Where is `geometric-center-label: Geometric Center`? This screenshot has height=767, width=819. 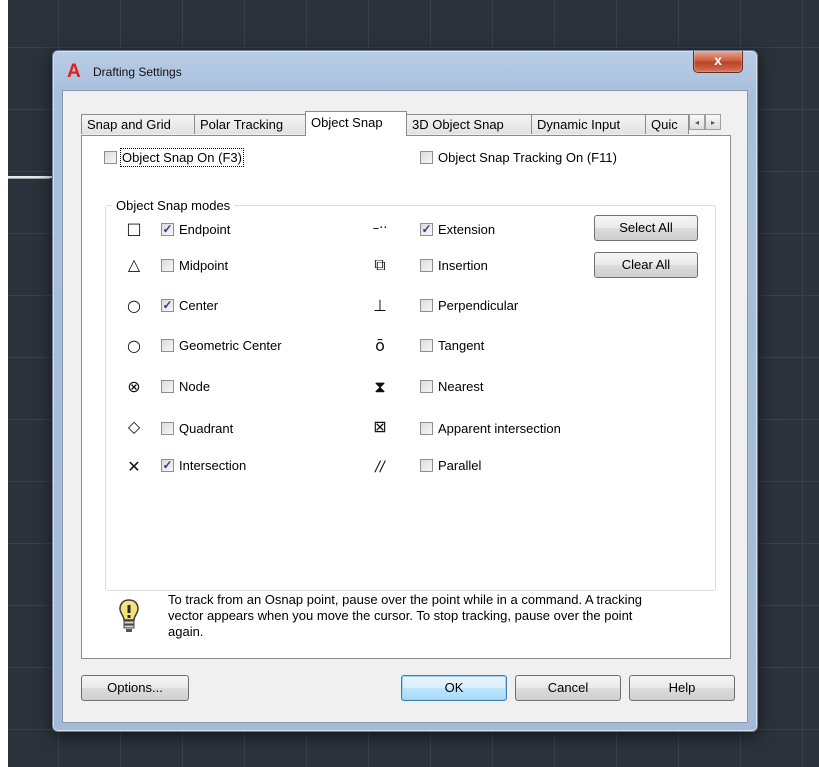 geometric-center-label: Geometric Center is located at coordinates (230, 345).